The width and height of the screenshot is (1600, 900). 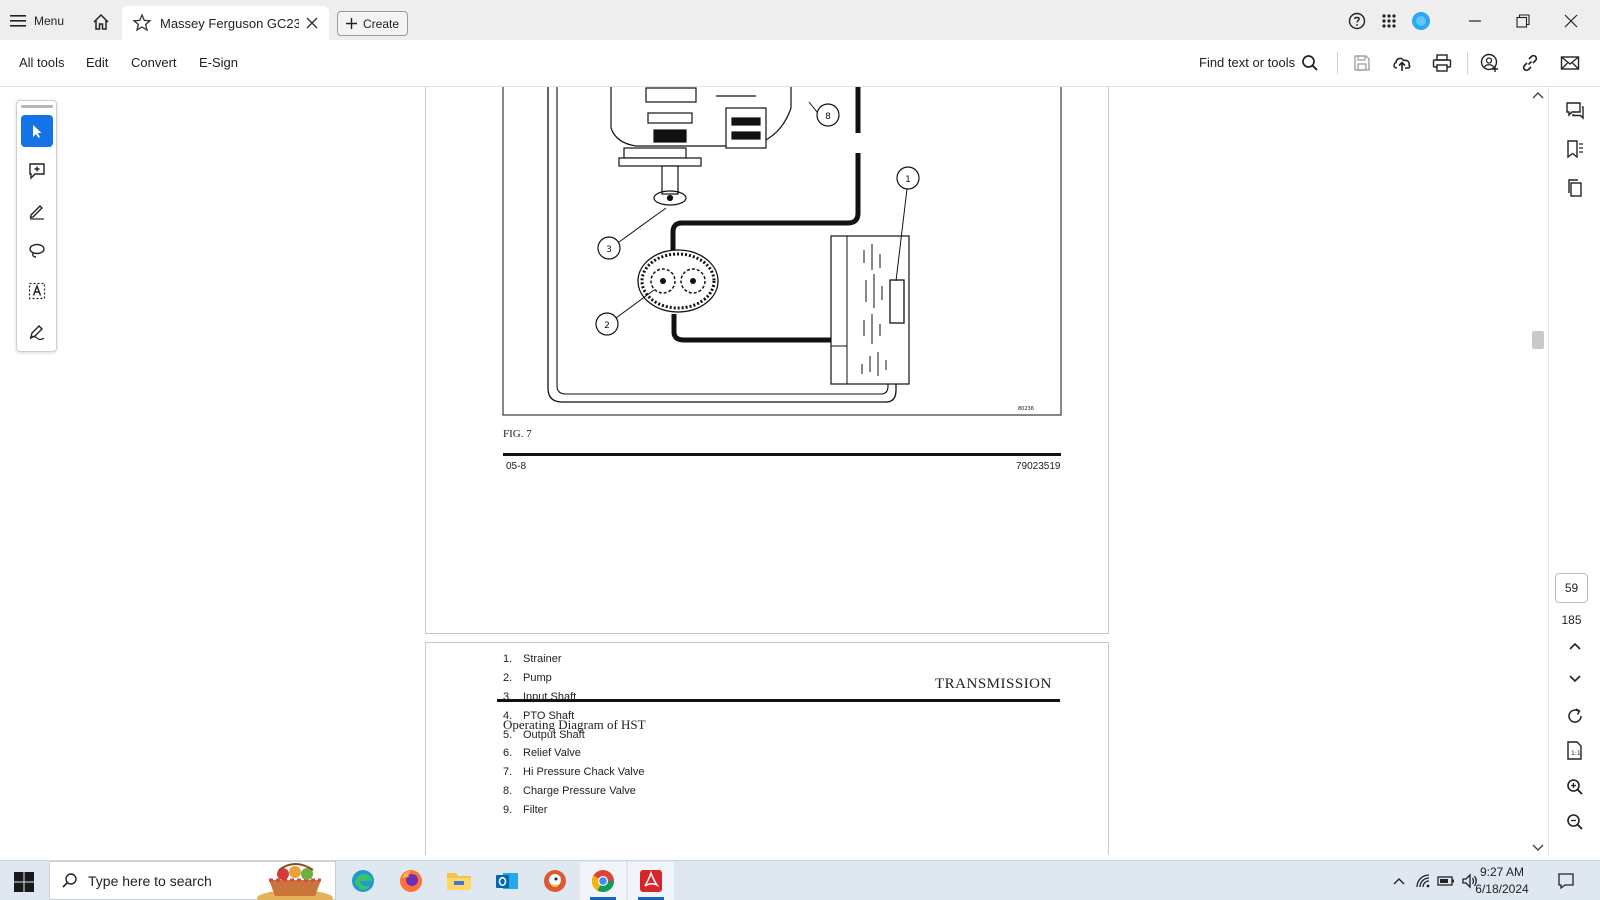 What do you see at coordinates (49, 21) in the screenshot?
I see `menu-label: Menu` at bounding box center [49, 21].